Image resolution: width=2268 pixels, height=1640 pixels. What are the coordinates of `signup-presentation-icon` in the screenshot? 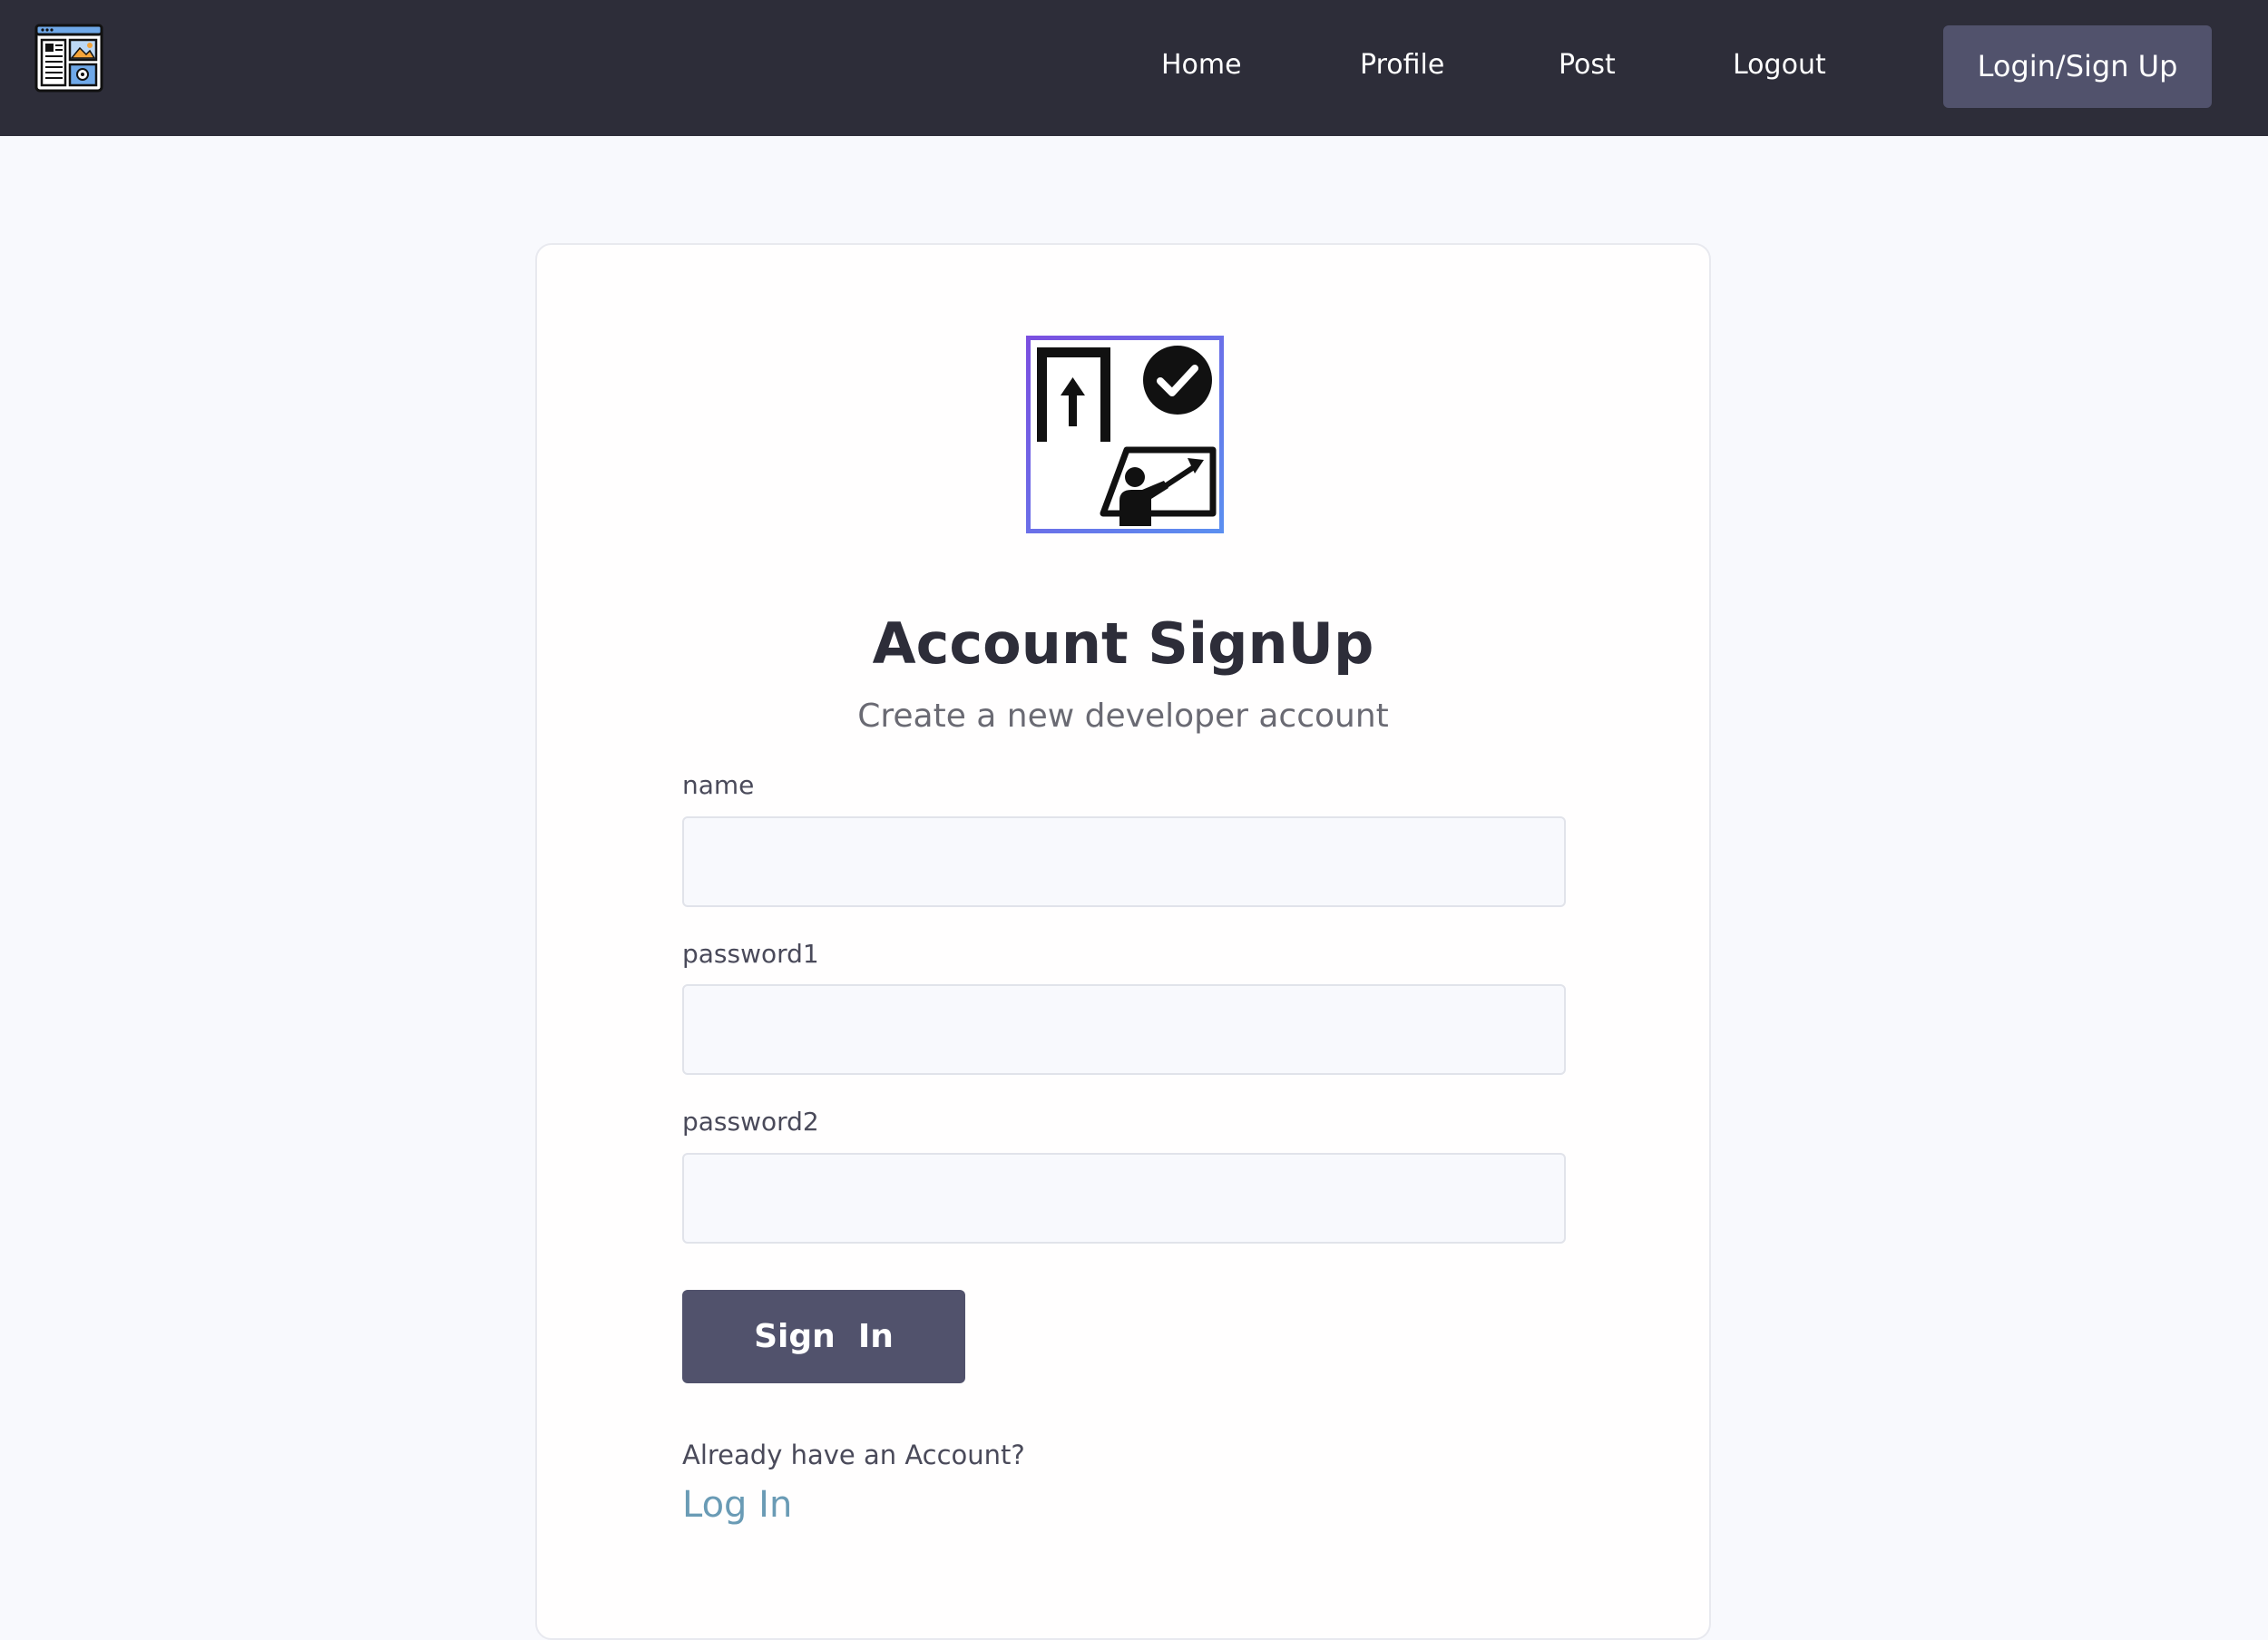 It's located at (1125, 434).